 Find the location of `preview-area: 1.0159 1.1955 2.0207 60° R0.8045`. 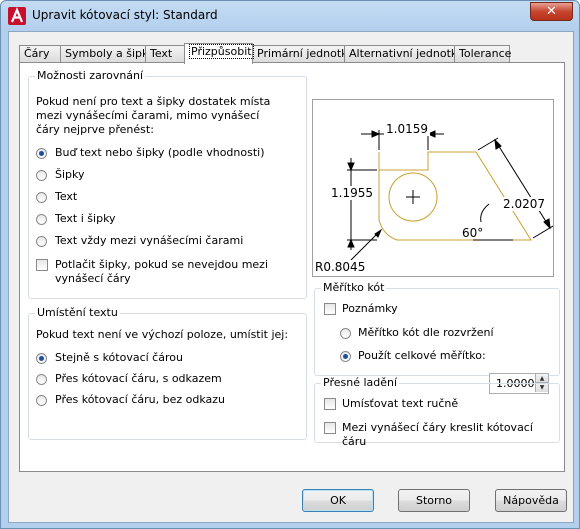

preview-area: 1.0159 1.1955 2.0207 60° R0.8045 is located at coordinates (433, 188).